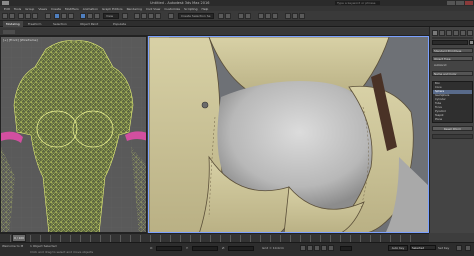 This screenshot has height=256, width=474. Describe the element at coordinates (324, 248) in the screenshot. I see `next-frame-icon` at that location.